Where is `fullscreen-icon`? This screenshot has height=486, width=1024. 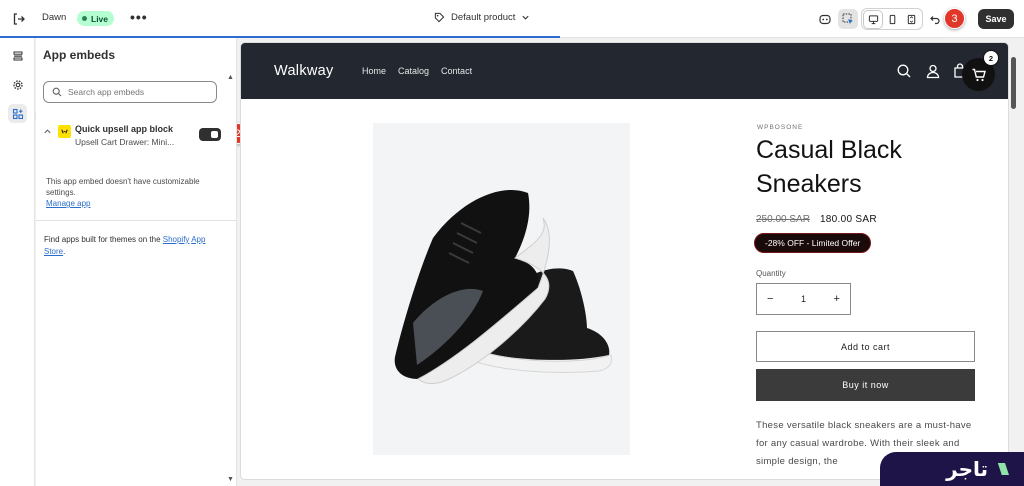 fullscreen-icon is located at coordinates (911, 19).